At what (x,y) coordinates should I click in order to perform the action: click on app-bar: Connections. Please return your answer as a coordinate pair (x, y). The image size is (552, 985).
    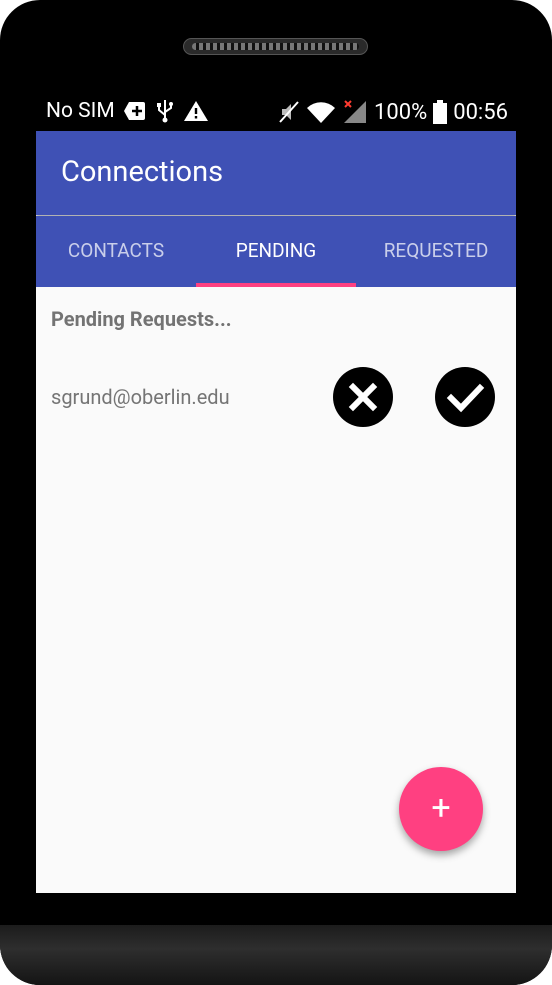
    Looking at the image, I should click on (276, 173).